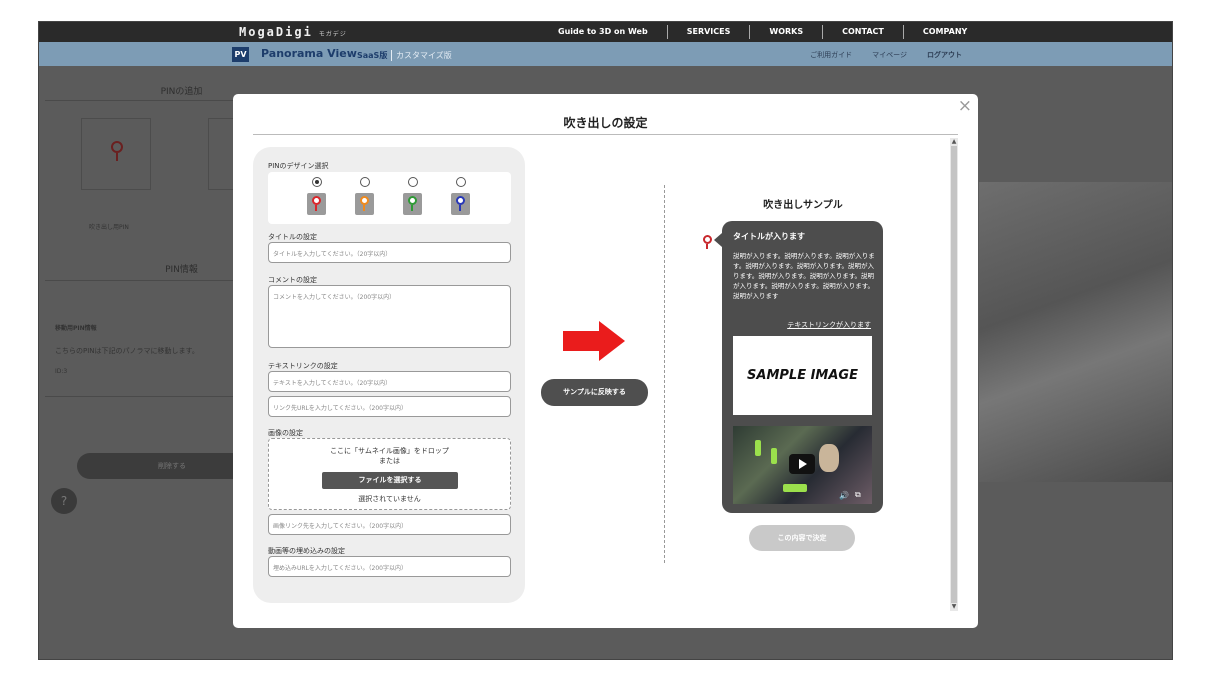 This screenshot has width=1210, height=680. What do you see at coordinates (664, 374) in the screenshot?
I see `dashed-divider` at bounding box center [664, 374].